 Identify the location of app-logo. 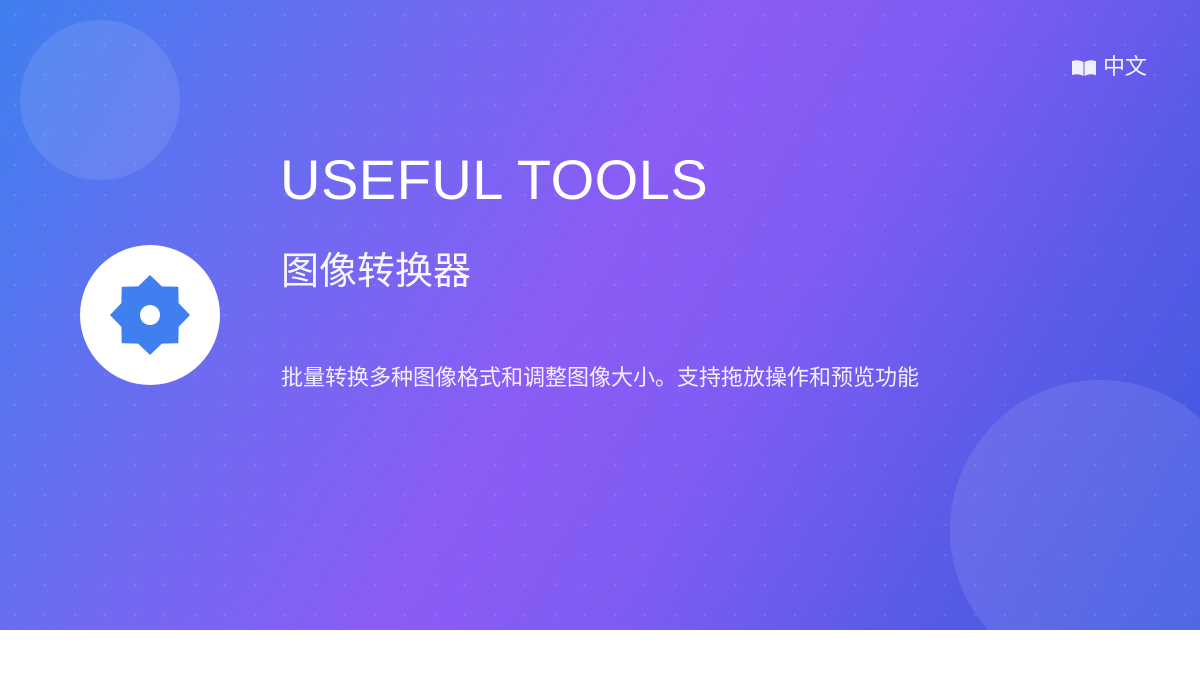
(150, 315).